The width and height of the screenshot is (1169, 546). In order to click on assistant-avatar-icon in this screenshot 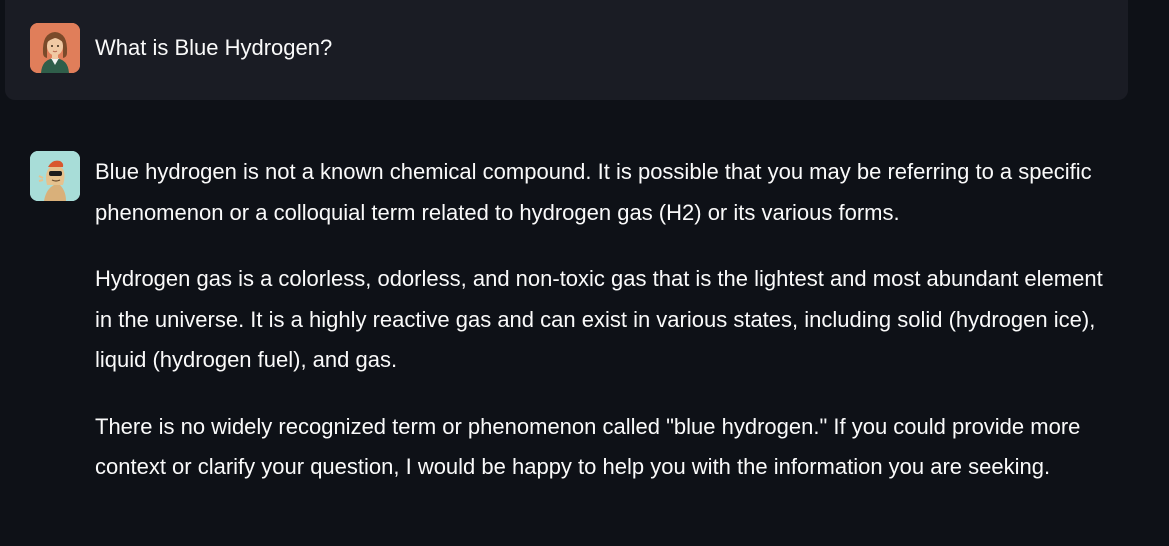, I will do `click(55, 176)`.